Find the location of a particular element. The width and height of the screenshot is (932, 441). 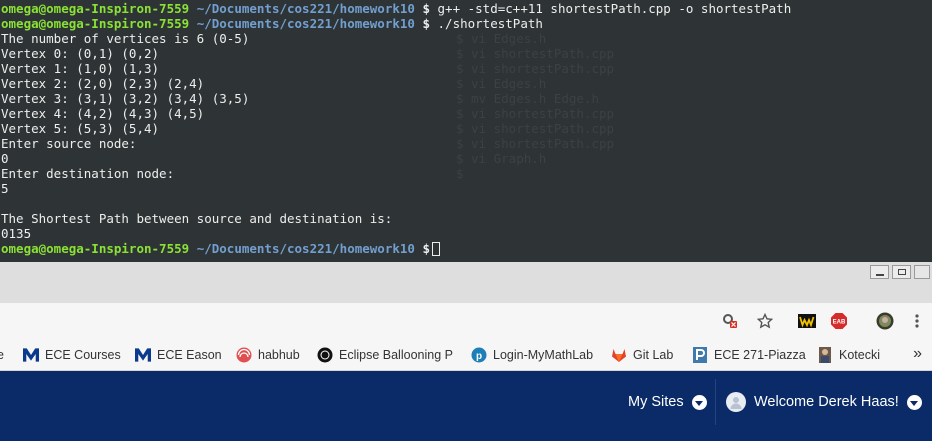

pearson-icon: p is located at coordinates (479, 355).